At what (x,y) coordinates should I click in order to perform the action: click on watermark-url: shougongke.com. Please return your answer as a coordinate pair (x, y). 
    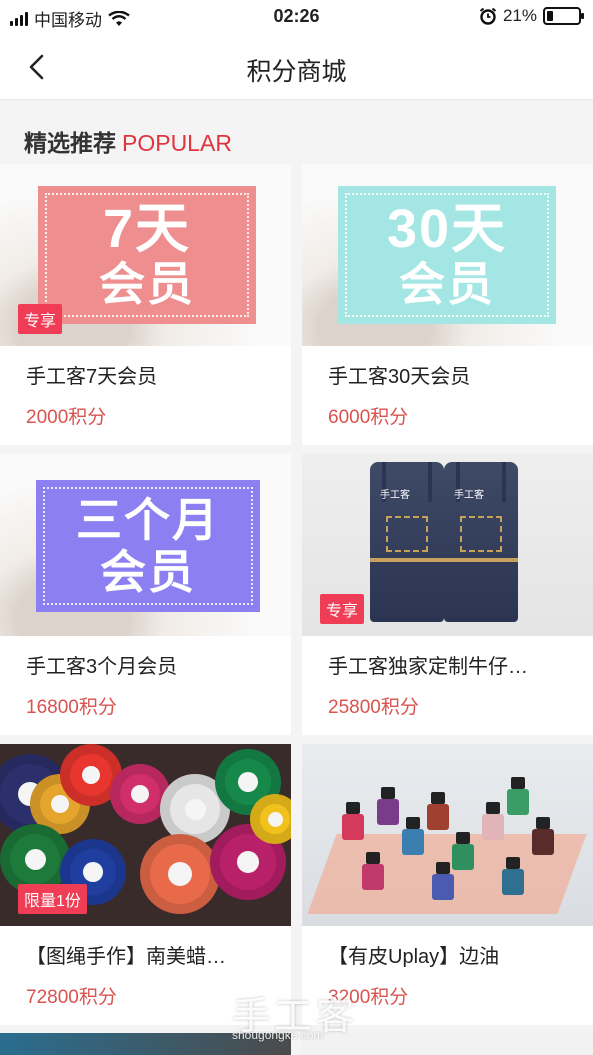
    Looking at the image, I should click on (278, 1035).